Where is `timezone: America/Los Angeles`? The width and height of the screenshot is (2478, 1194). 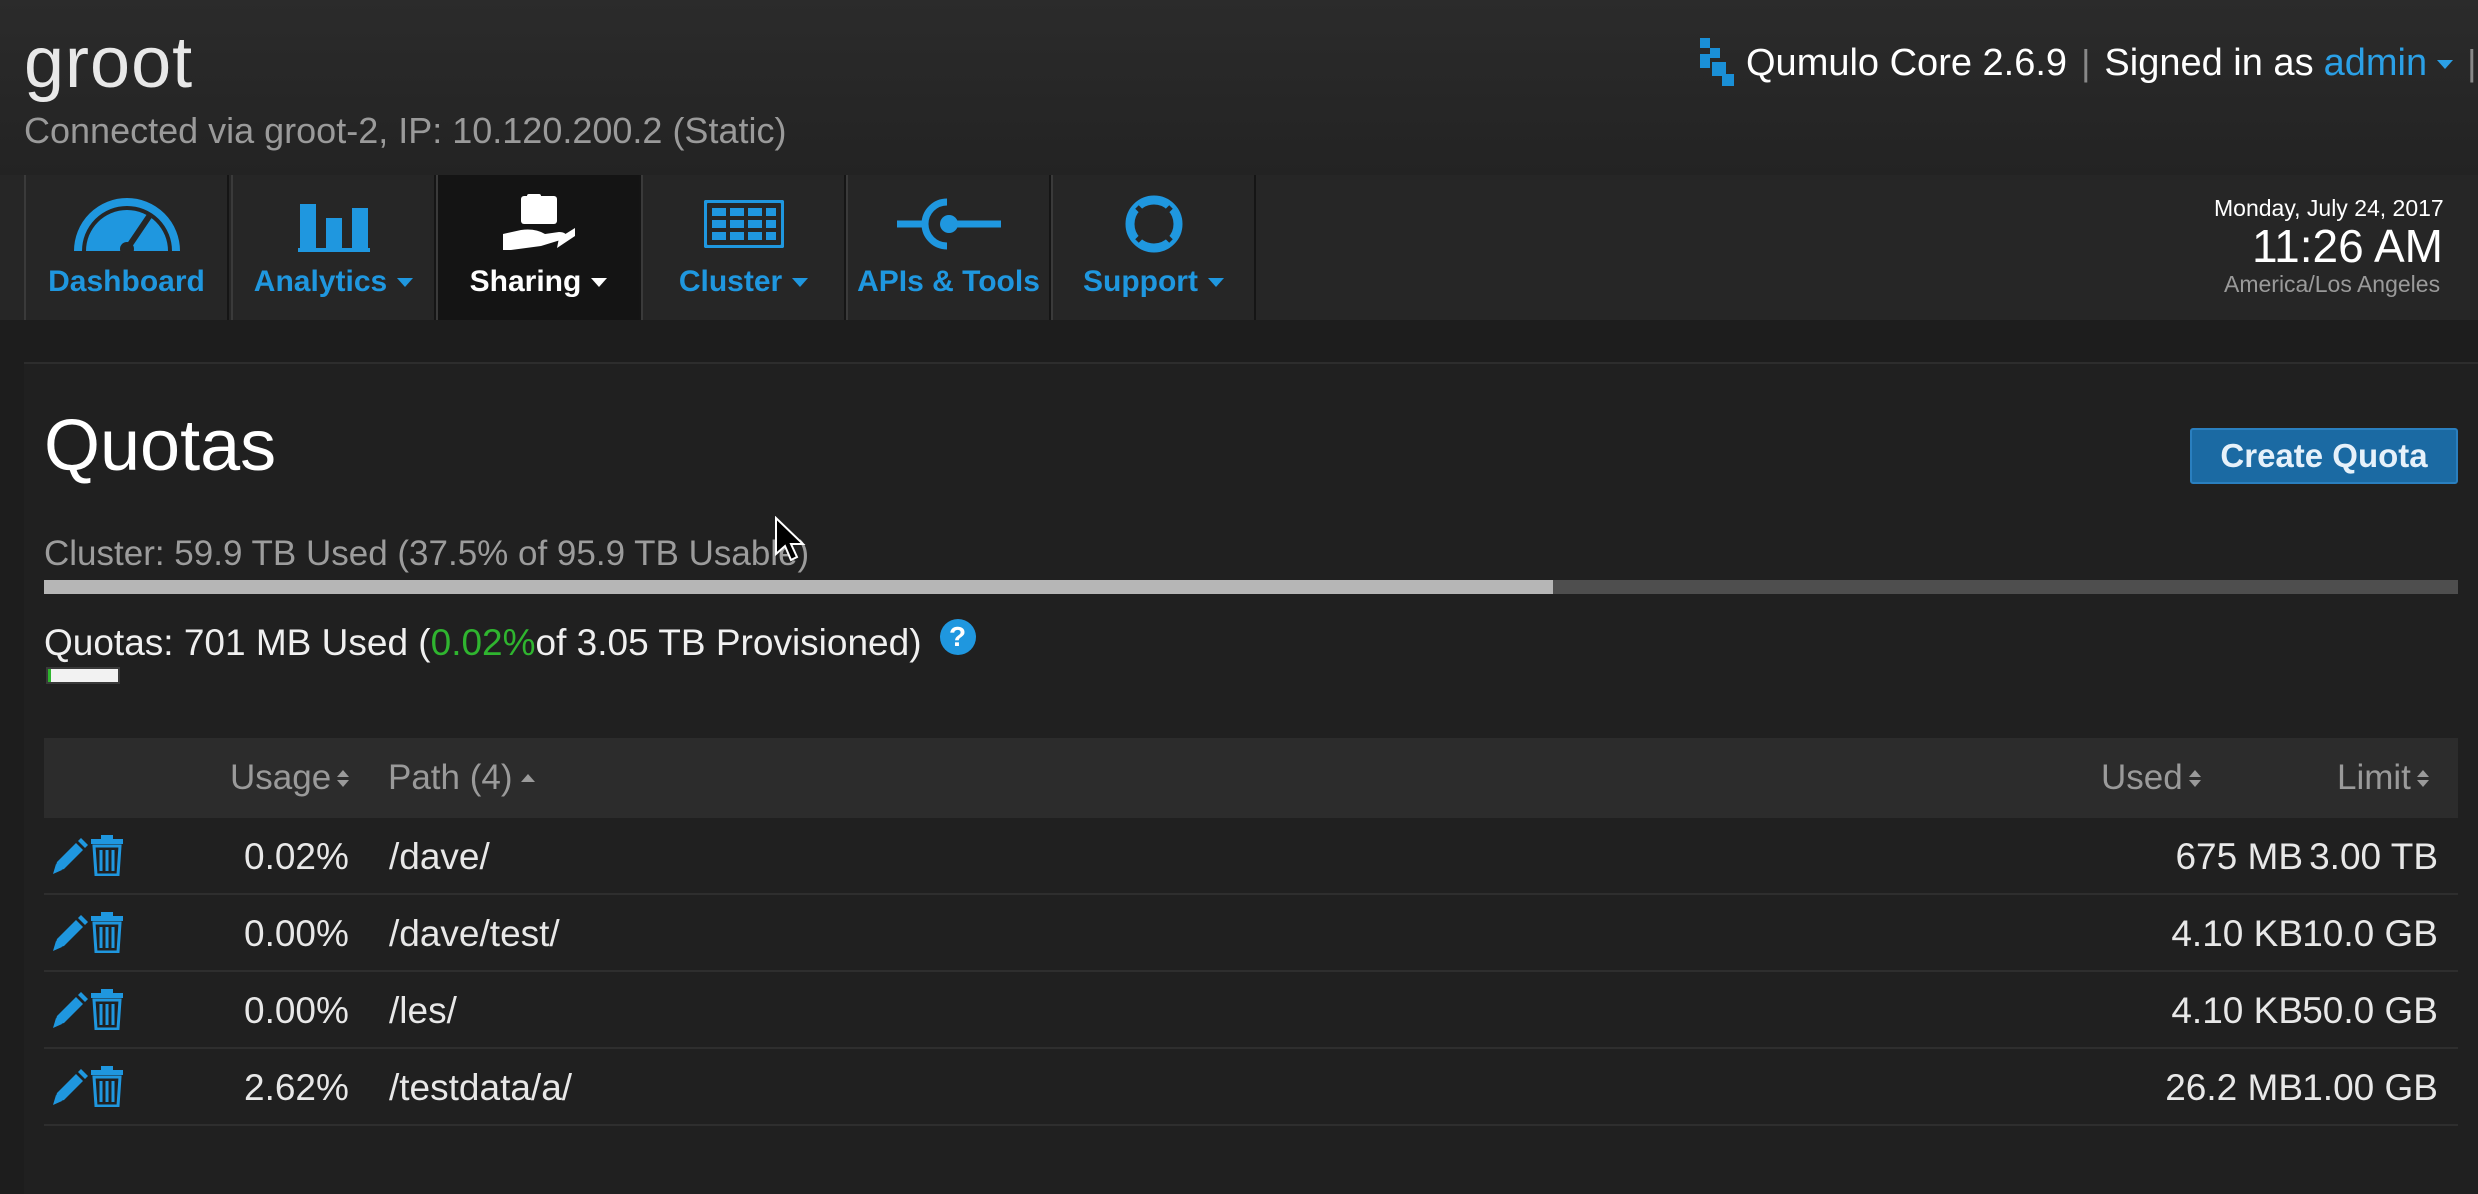 timezone: America/Los Angeles is located at coordinates (2332, 284).